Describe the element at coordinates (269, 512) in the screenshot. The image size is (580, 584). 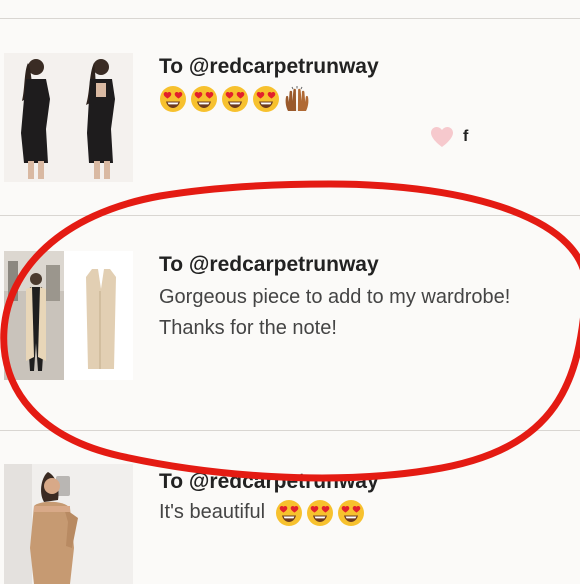
I see `comment-text-line: It's beautiful` at that location.